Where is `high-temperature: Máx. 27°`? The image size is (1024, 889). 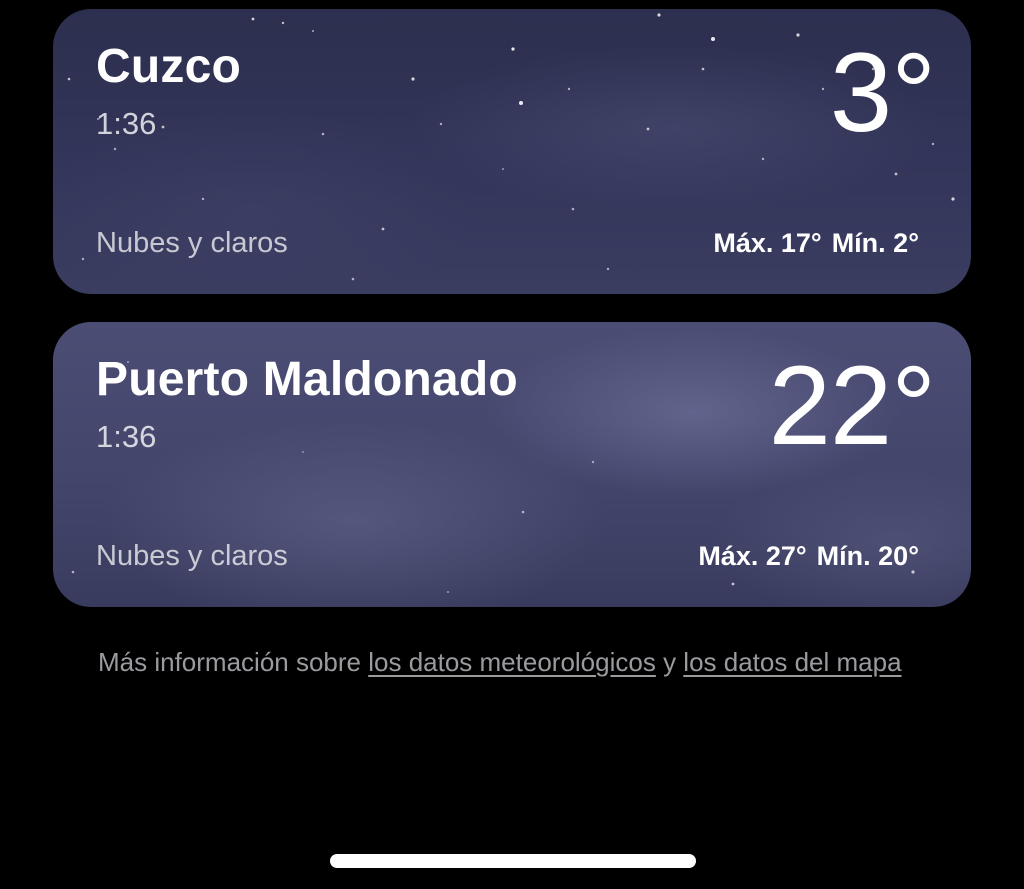 high-temperature: Máx. 27° is located at coordinates (752, 556).